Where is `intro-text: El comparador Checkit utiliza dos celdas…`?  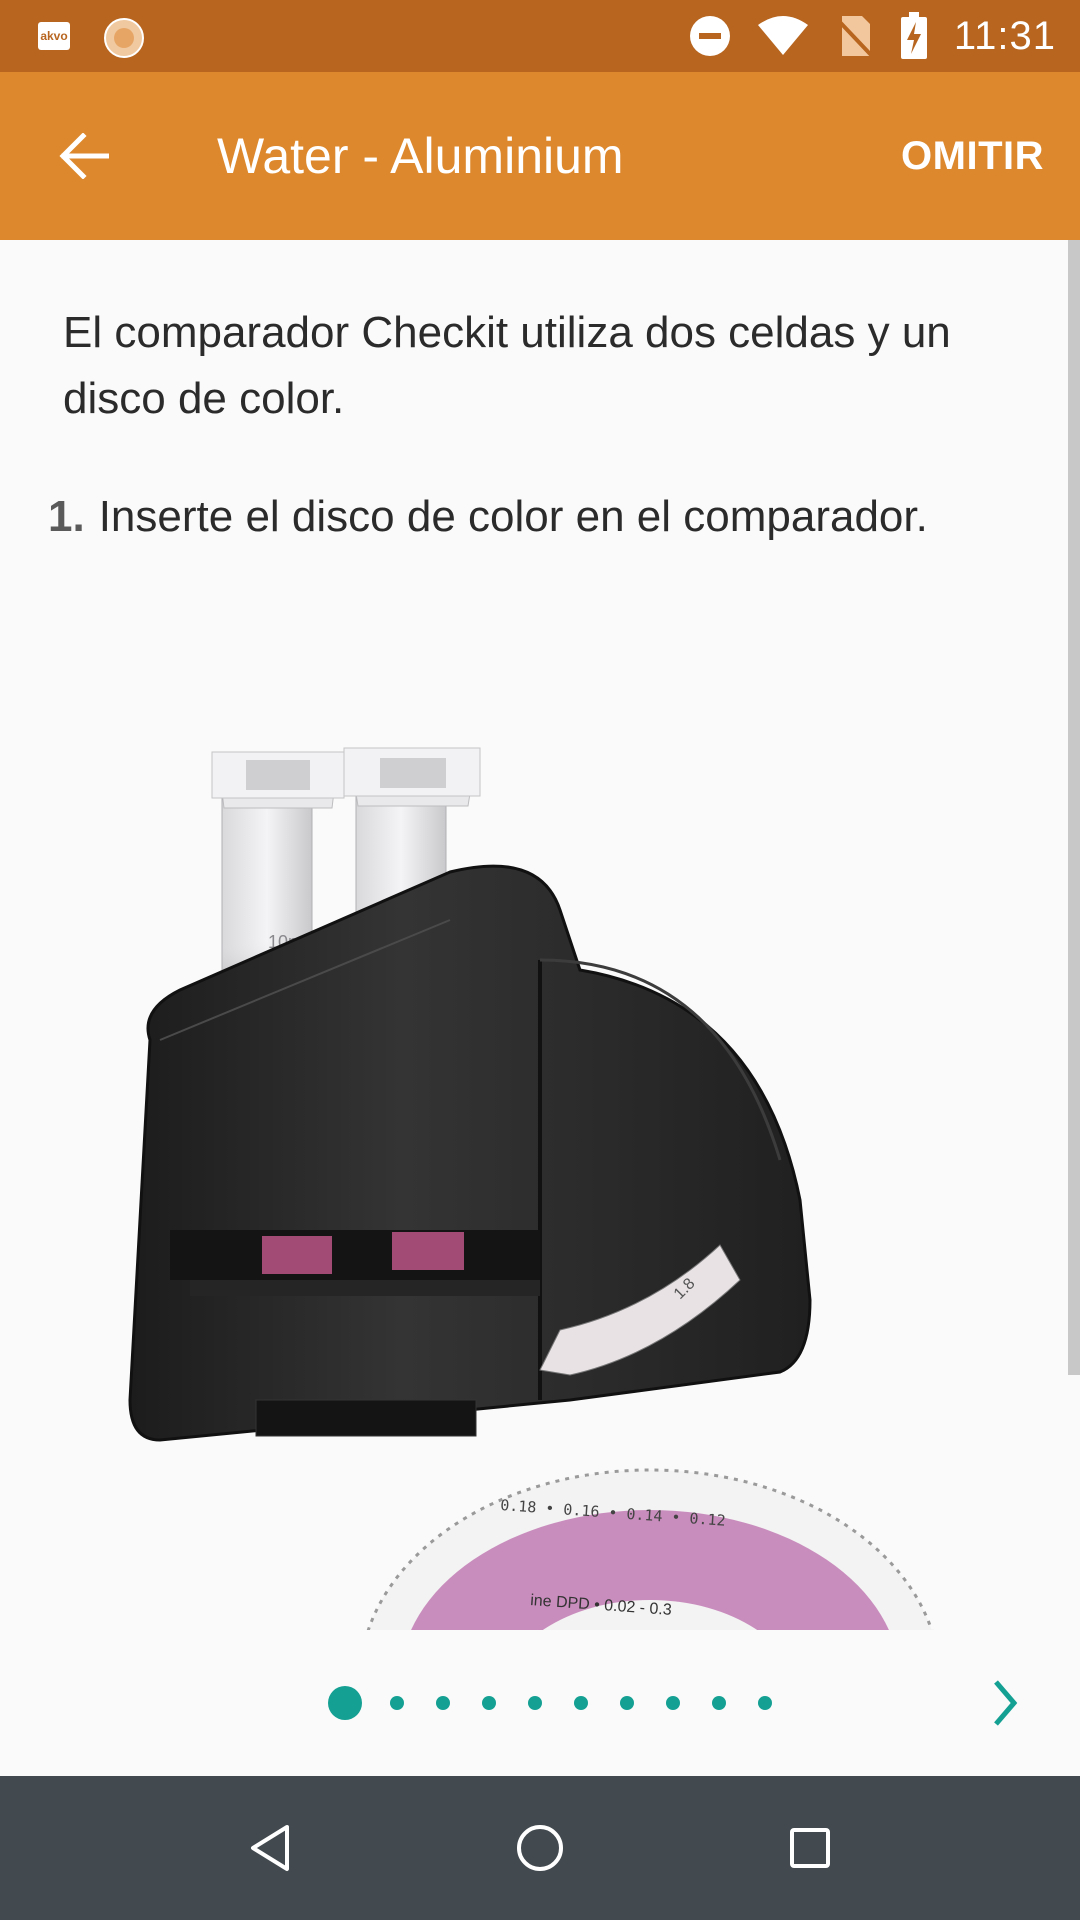 intro-text: El comparador Checkit utiliza dos celdas… is located at coordinates (507, 365).